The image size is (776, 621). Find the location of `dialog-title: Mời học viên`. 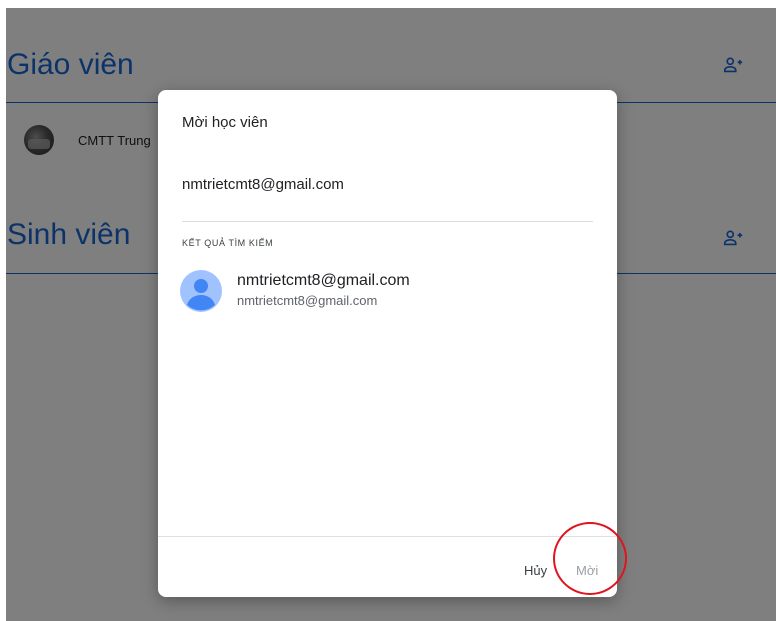

dialog-title: Mời học viên is located at coordinates (225, 122).